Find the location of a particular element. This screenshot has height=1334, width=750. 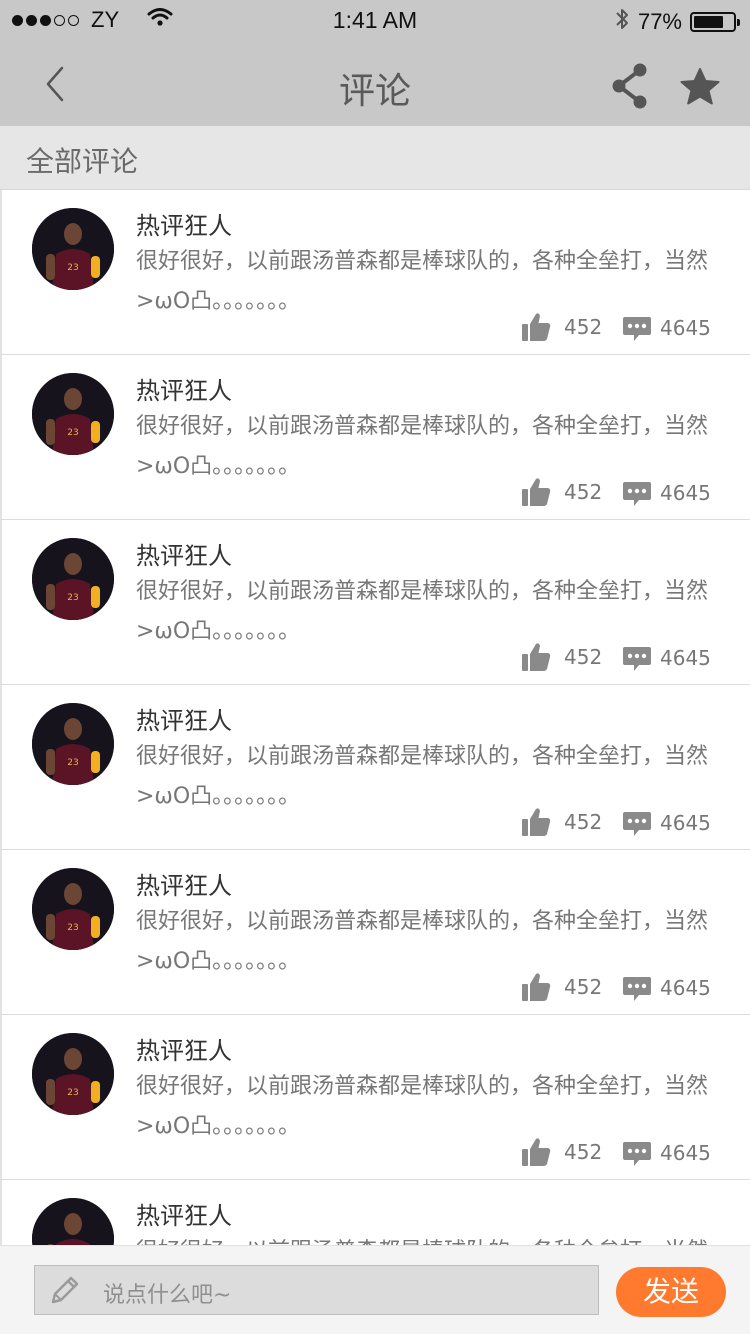

favorite-button is located at coordinates (701, 88).